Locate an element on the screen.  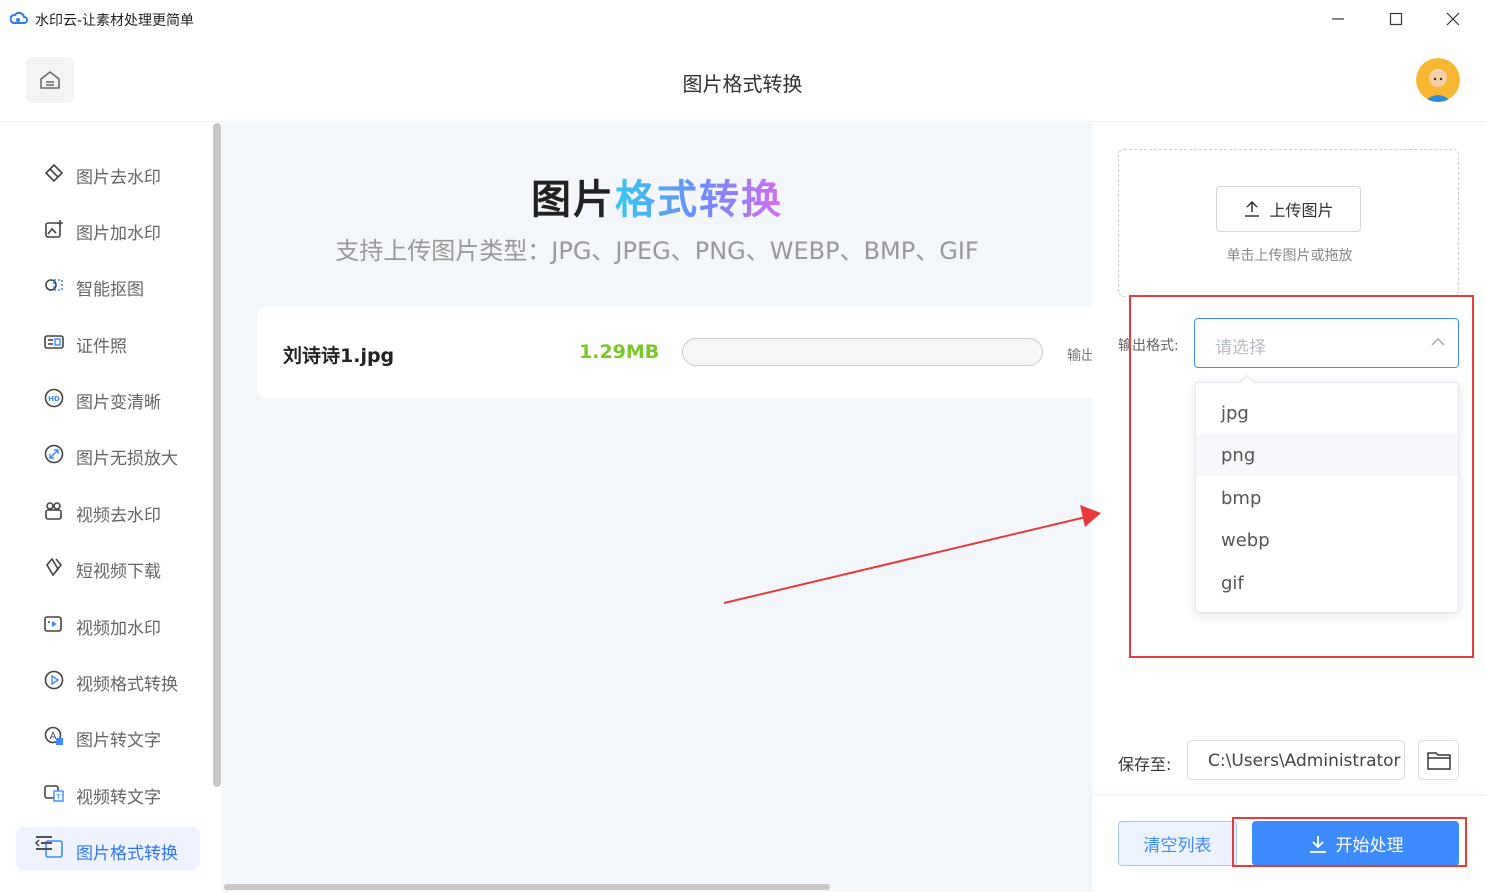
hd-icon: HD is located at coordinates (54, 398).